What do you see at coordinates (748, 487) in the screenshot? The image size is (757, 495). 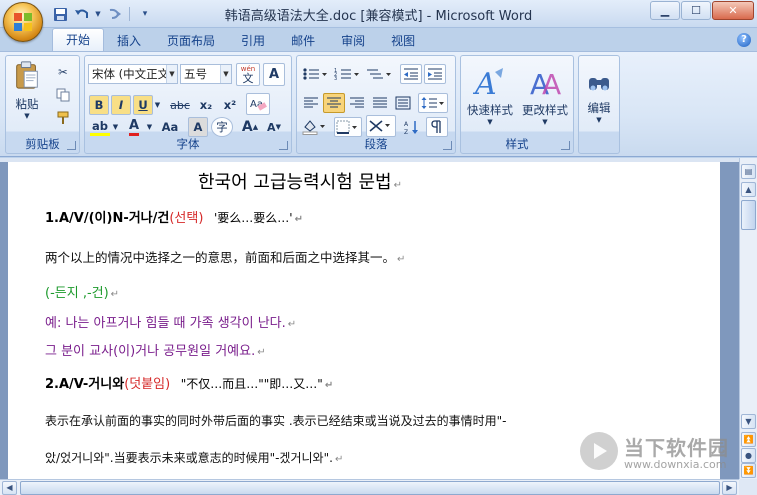 I see `scrollbar-corner` at bounding box center [748, 487].